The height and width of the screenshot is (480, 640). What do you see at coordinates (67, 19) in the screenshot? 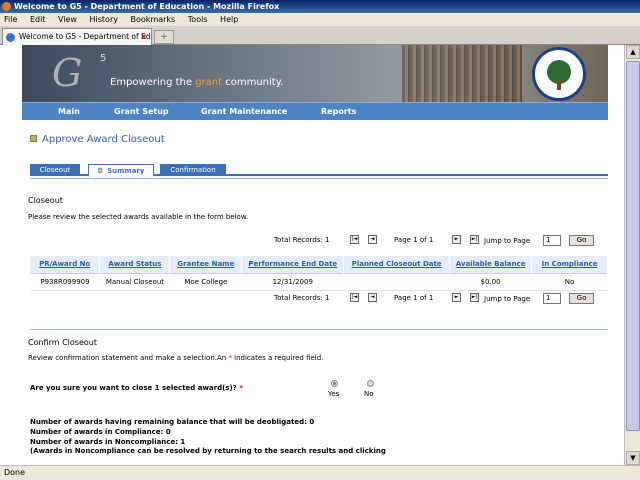
I see `menu-view: View` at bounding box center [67, 19].